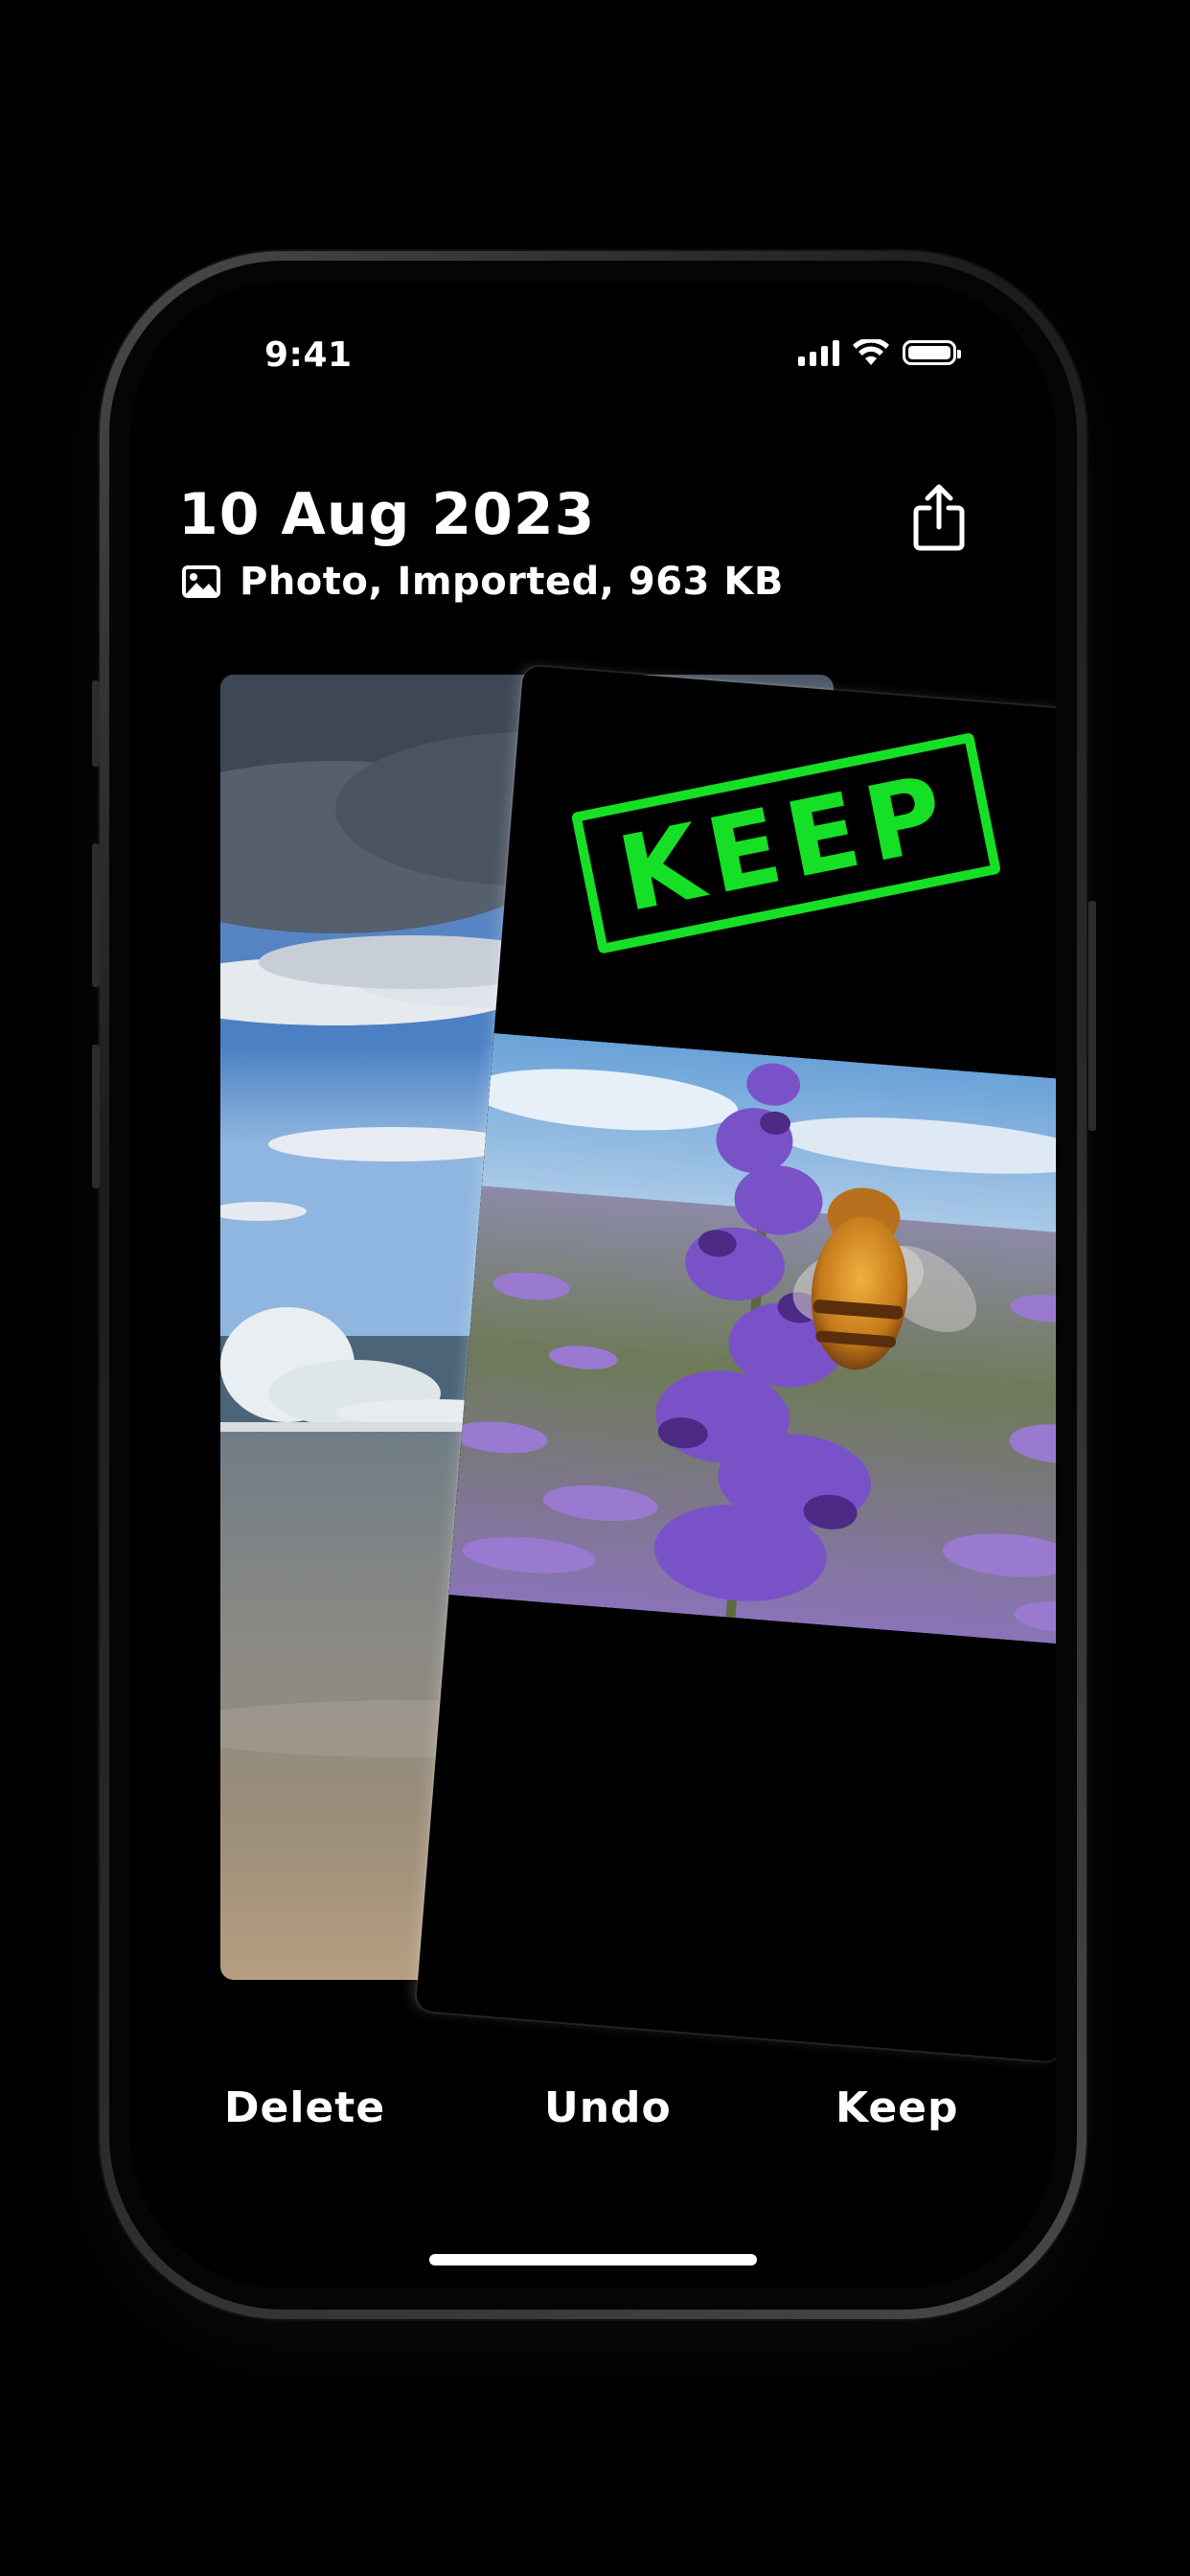  What do you see at coordinates (96, 915) in the screenshot?
I see `volume-up-hardware-button` at bounding box center [96, 915].